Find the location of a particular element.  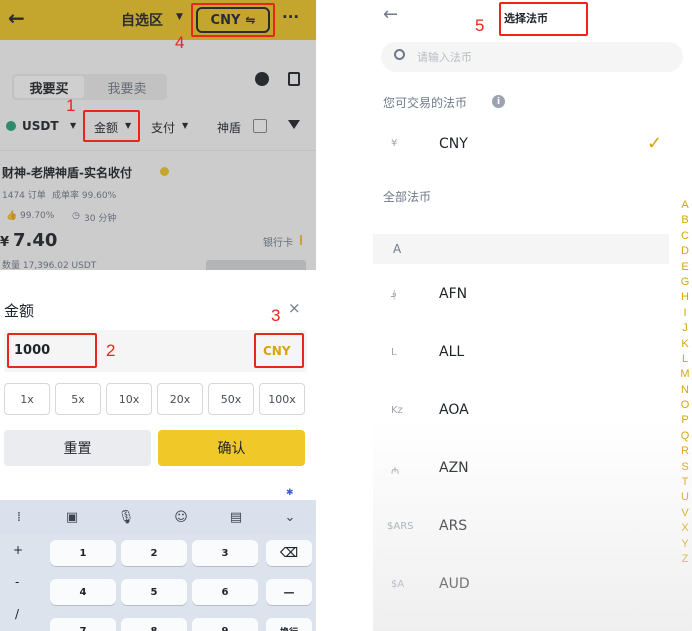

annotation-number-4: 4 is located at coordinates (180, 42).